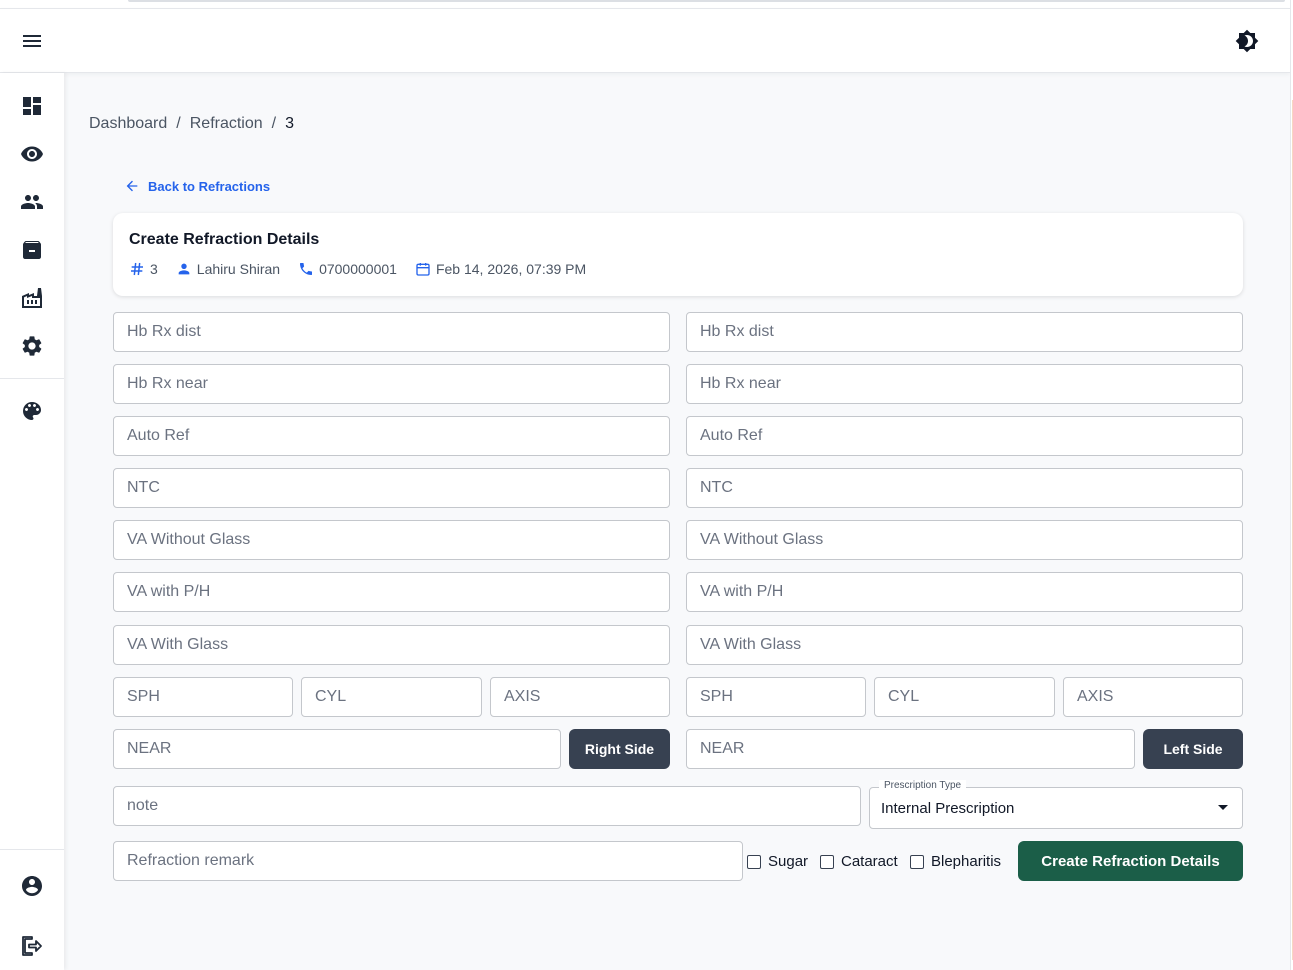  Describe the element at coordinates (948, 808) in the screenshot. I see `prescription-type-value: Internal Prescription` at that location.